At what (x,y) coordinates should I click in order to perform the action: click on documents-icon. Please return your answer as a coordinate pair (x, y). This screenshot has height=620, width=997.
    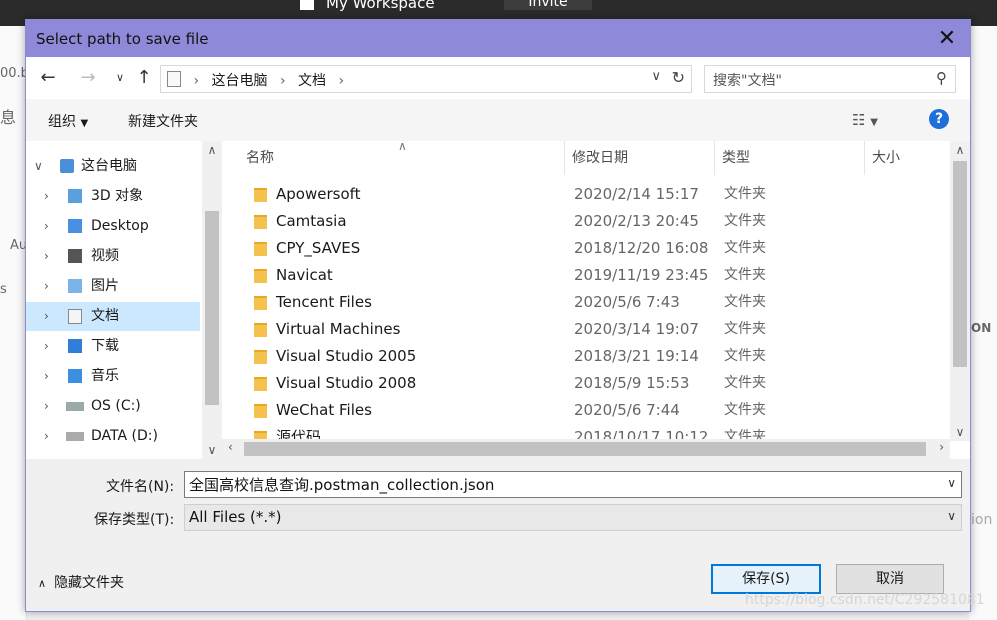
    Looking at the image, I should click on (75, 316).